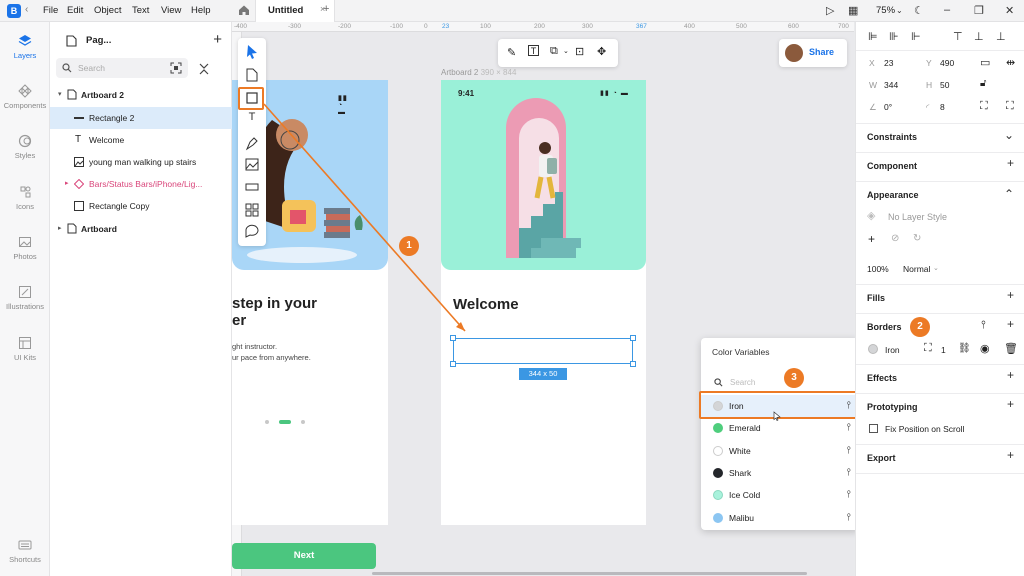 The width and height of the screenshot is (1024, 576). What do you see at coordinates (888, 107) in the screenshot?
I see `rotation-field: 0°` at bounding box center [888, 107].